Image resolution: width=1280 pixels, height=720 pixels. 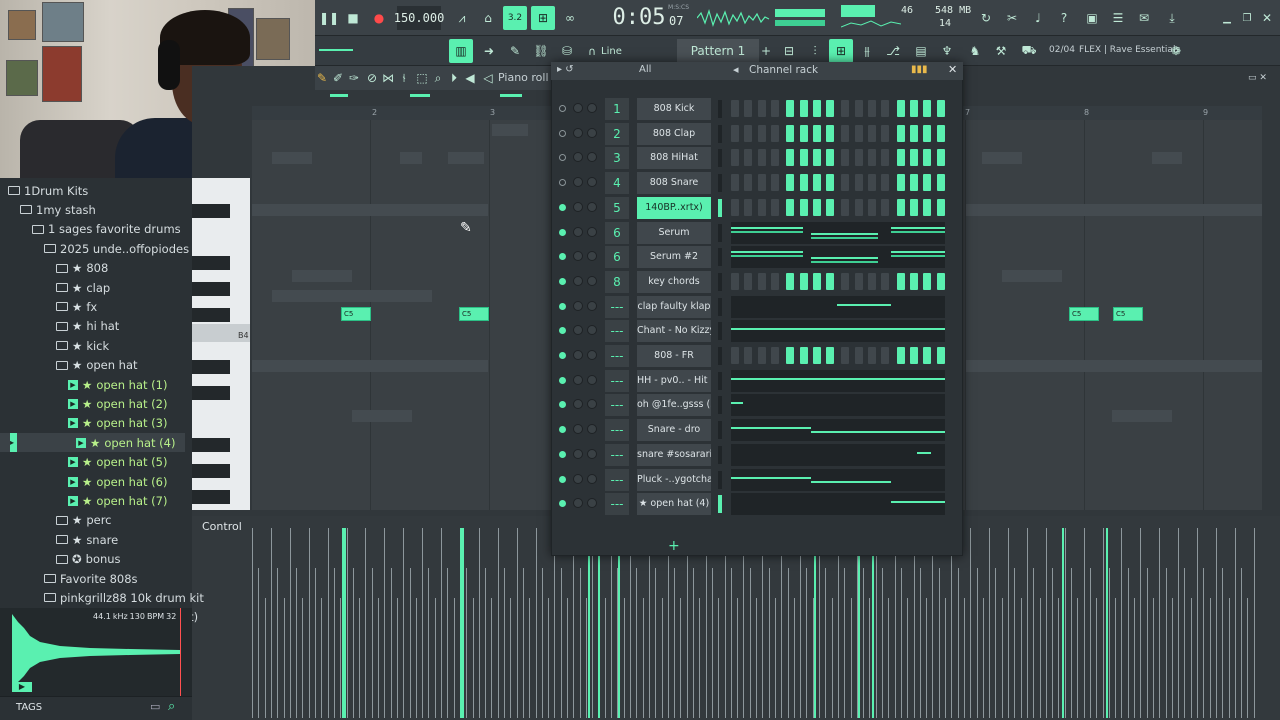 What do you see at coordinates (674, 331) in the screenshot?
I see `channel-name-button: Chant - No Kizzy` at bounding box center [674, 331].